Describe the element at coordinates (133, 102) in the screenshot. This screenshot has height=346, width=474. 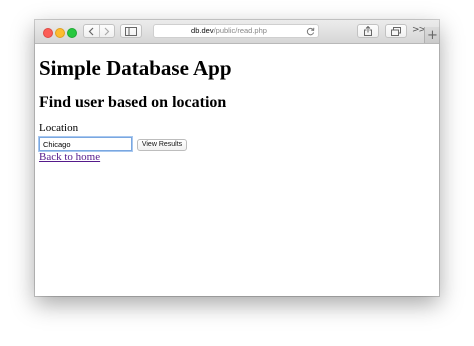
I see `page-subtitle: Find user based on location` at that location.